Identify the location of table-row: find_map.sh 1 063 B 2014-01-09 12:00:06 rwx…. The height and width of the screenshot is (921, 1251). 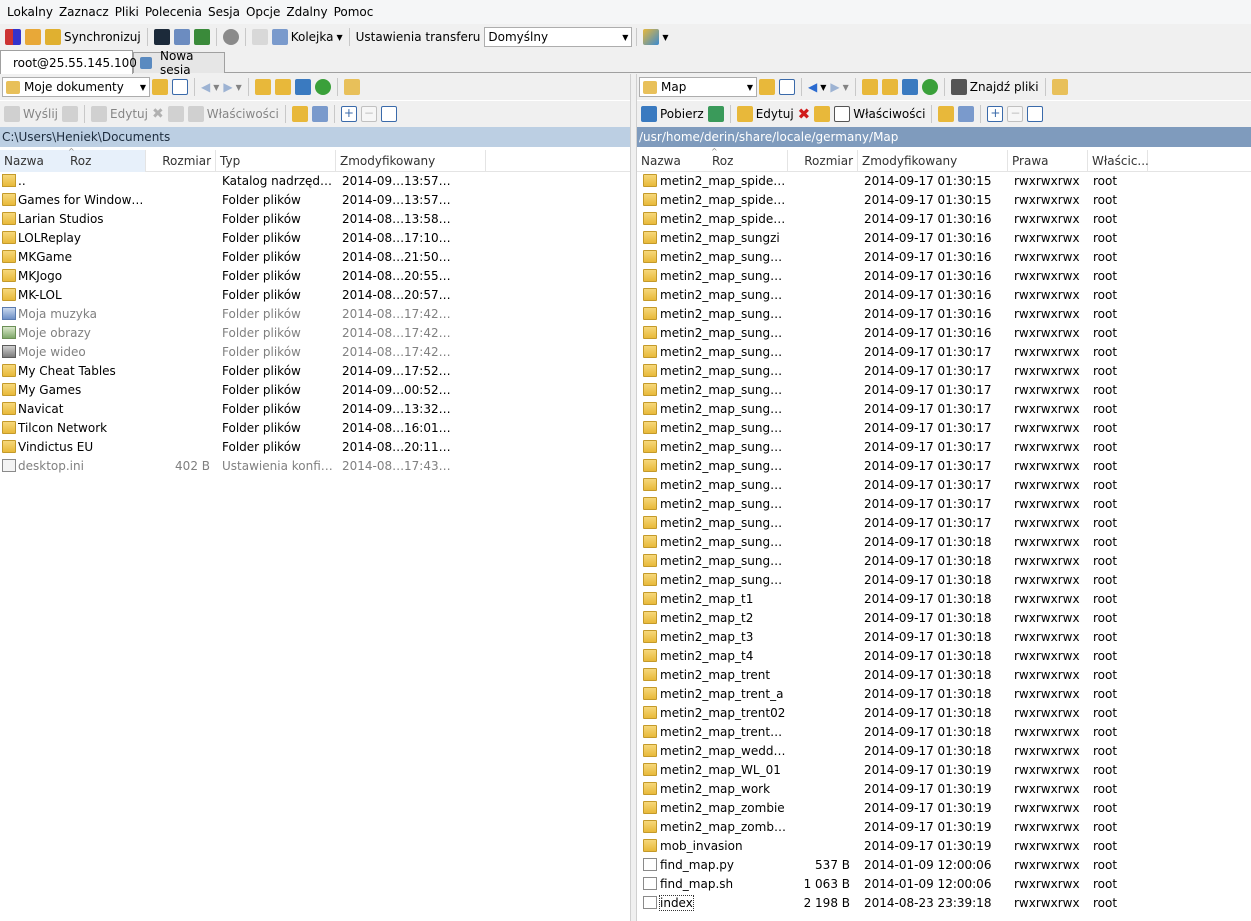
(944, 884).